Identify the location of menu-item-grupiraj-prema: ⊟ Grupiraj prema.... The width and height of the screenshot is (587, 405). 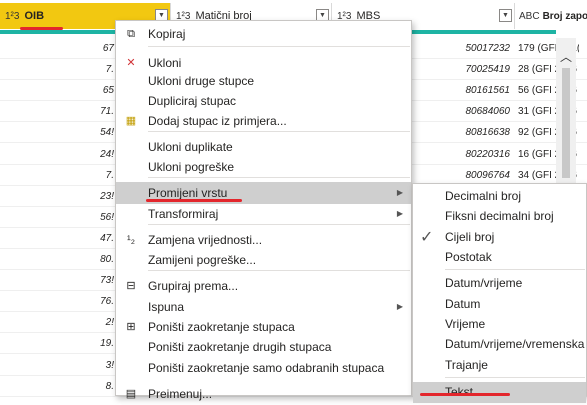
(263, 286).